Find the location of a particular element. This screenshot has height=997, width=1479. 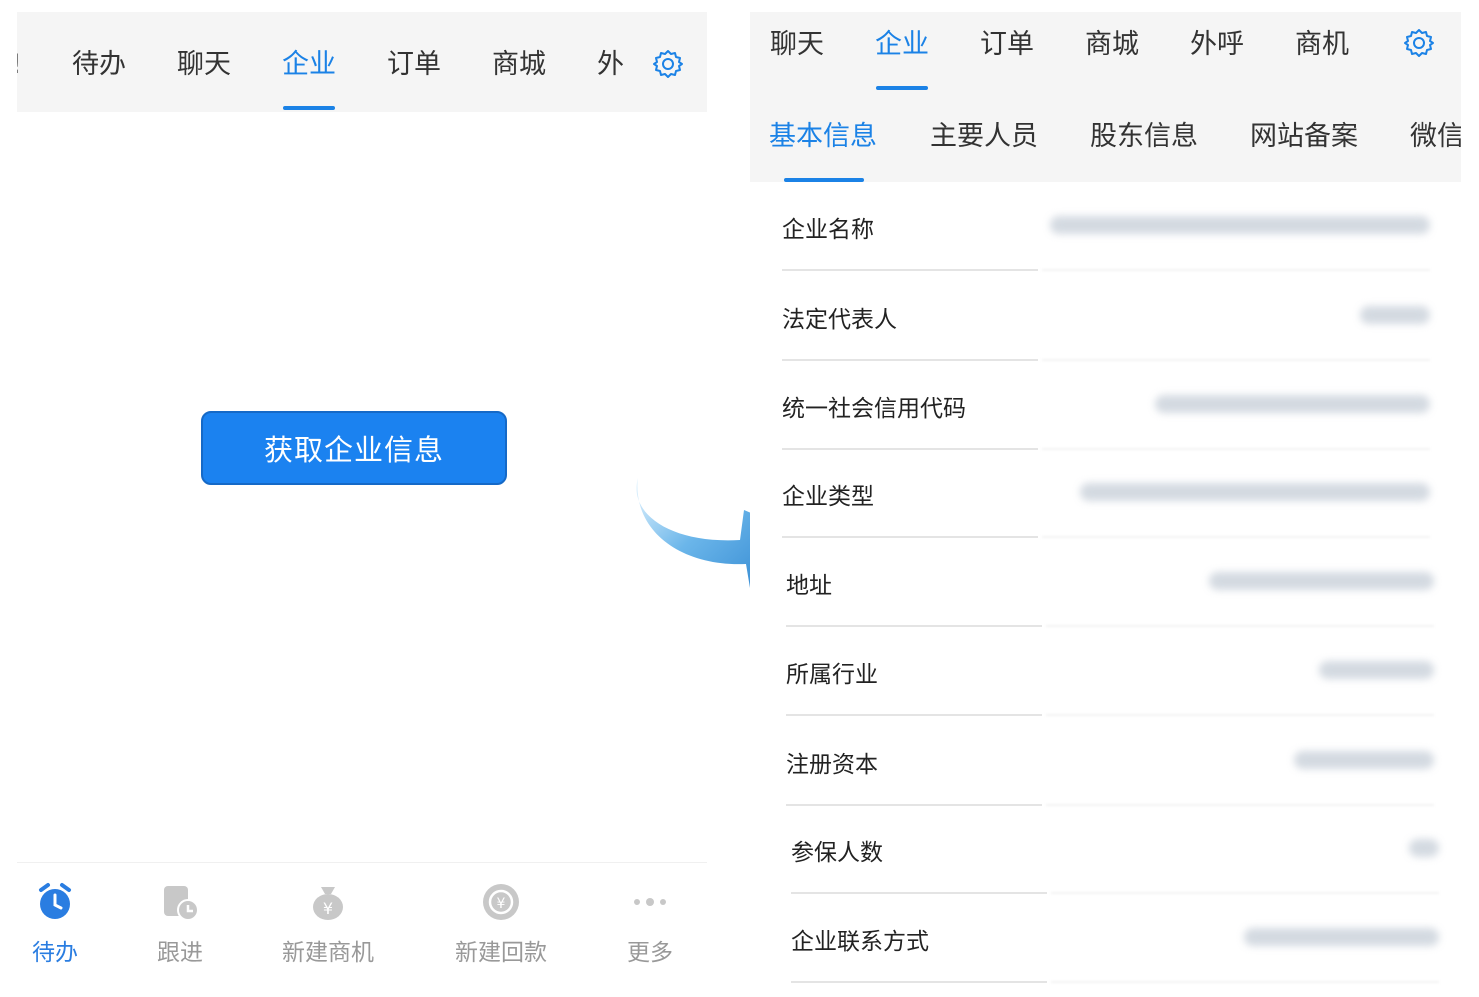

nav-new-payment: ¥ 新建回款 is located at coordinates (501, 924).